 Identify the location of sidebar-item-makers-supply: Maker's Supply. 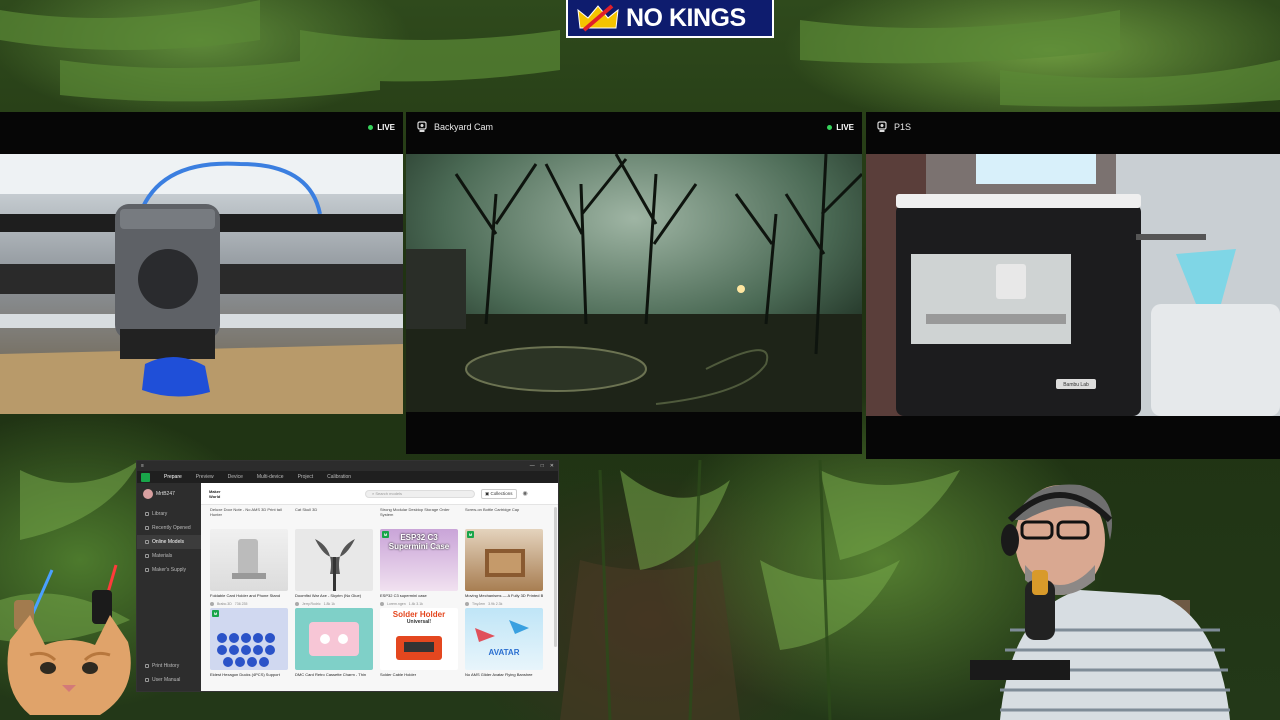
(169, 570).